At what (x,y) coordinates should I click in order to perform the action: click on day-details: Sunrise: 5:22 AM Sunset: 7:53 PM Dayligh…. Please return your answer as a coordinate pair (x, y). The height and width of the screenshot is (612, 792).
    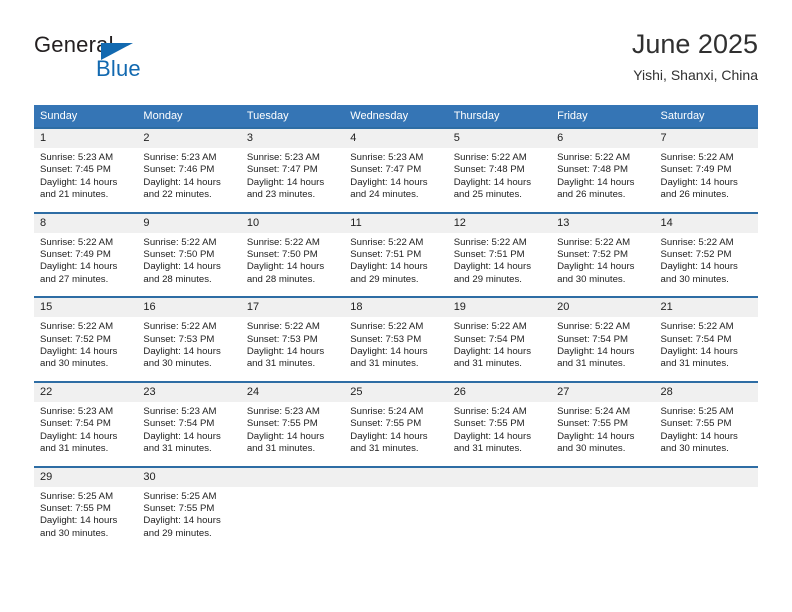
    Looking at the image, I should click on (292, 349).